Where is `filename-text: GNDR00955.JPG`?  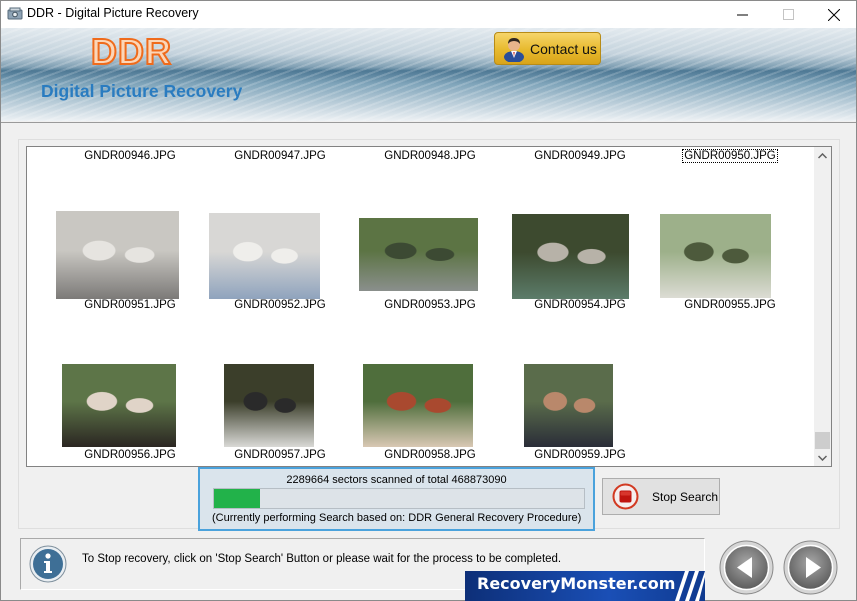 filename-text: GNDR00955.JPG is located at coordinates (730, 305).